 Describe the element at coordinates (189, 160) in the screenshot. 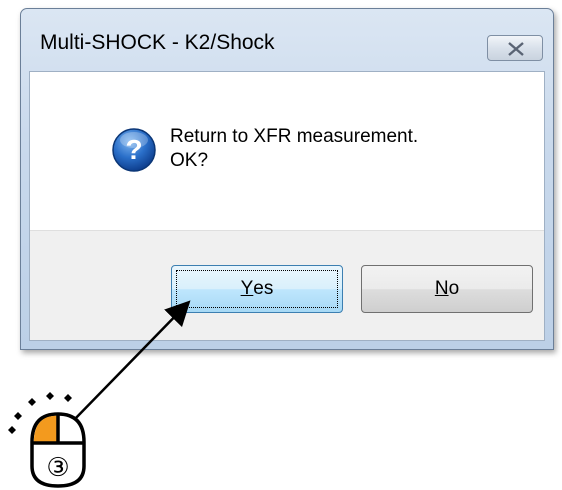

I see `message-line-2: OK?` at that location.